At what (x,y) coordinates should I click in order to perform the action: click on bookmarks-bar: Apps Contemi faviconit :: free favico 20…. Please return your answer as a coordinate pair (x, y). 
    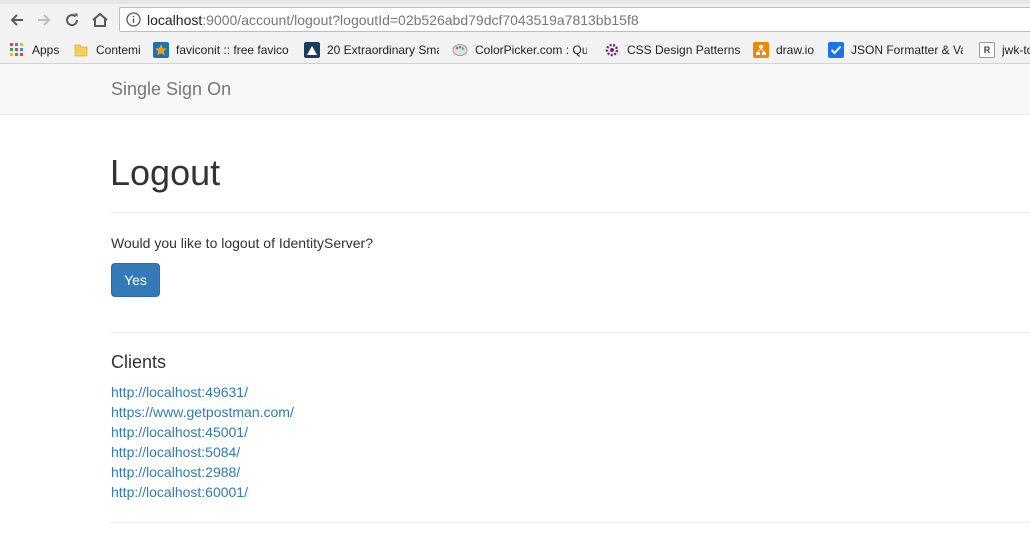
    Looking at the image, I should click on (515, 50).